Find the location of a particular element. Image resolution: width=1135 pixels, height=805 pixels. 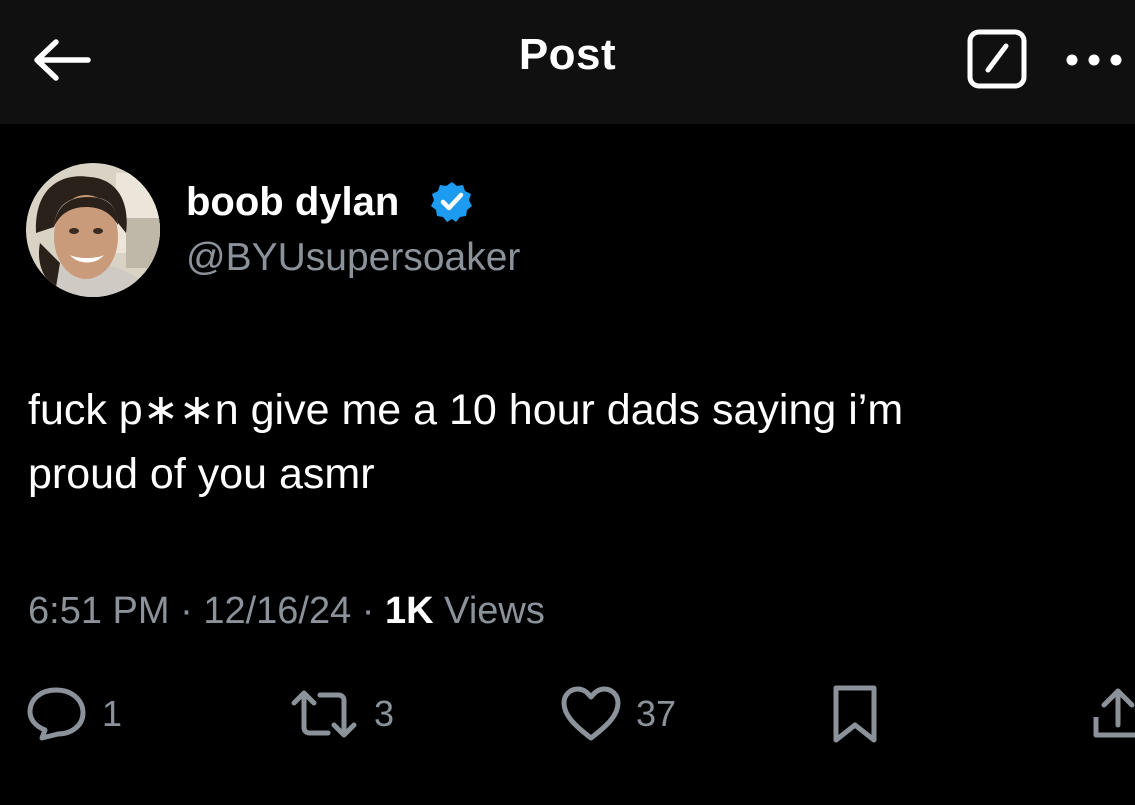

heart-icon is located at coordinates (591, 713).